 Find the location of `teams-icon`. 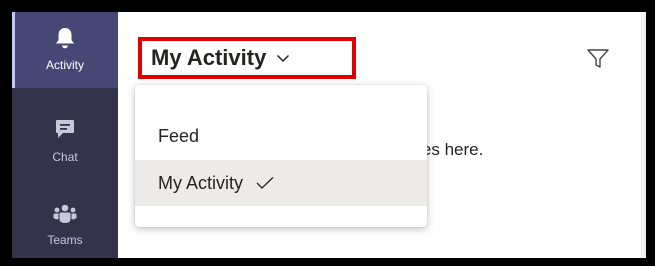

teams-icon is located at coordinates (65, 214).